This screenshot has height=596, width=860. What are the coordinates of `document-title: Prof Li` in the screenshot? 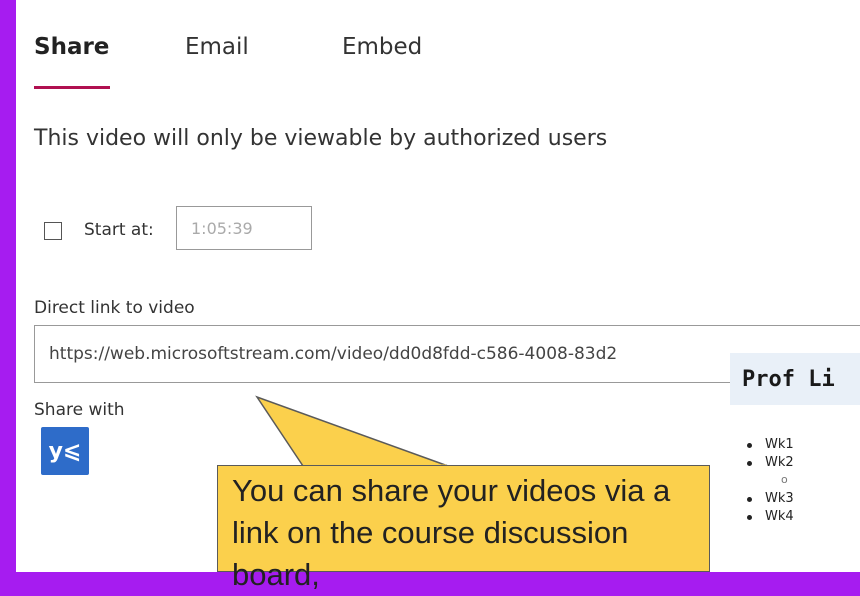 It's located at (788, 379).